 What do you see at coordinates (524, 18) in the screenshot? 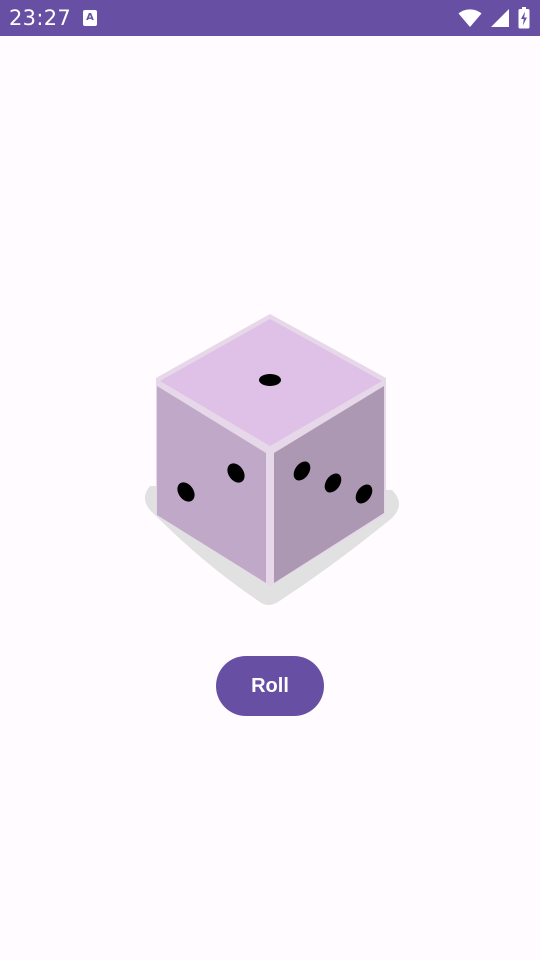
I see `battery-charging-icon` at bounding box center [524, 18].